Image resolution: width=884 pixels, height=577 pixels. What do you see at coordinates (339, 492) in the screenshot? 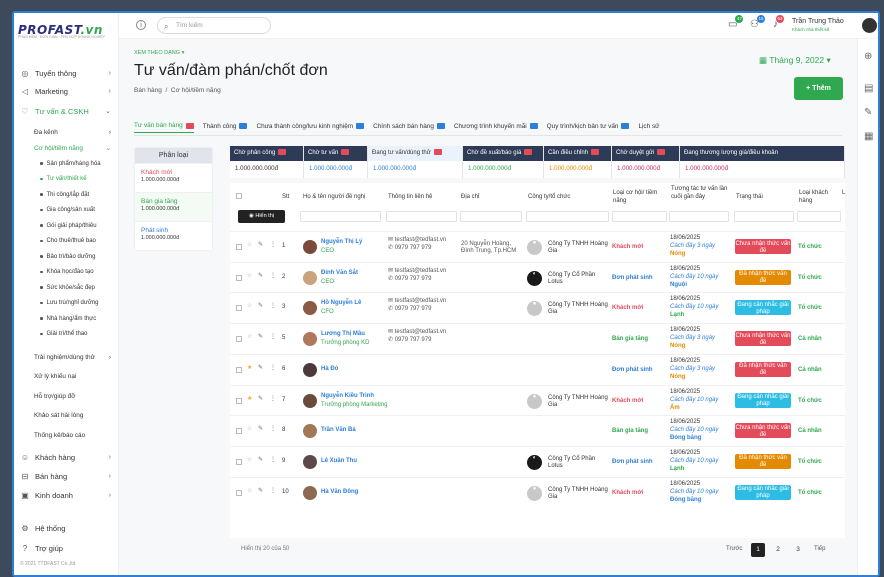
I see `person-name: Hà Văn Đông` at bounding box center [339, 492].